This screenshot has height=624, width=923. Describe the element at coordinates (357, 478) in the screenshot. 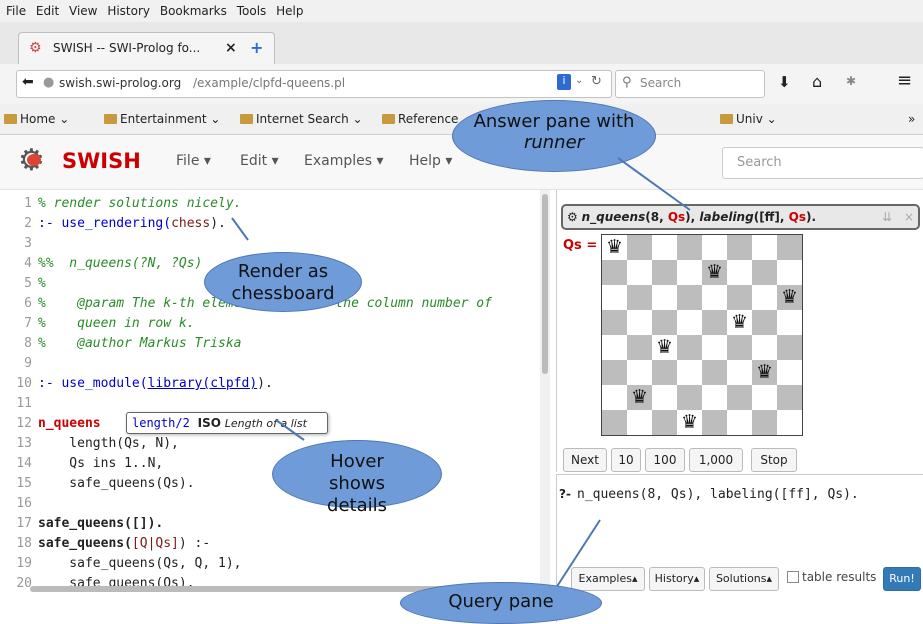

I see `callout-hover: Hover shows details` at that location.